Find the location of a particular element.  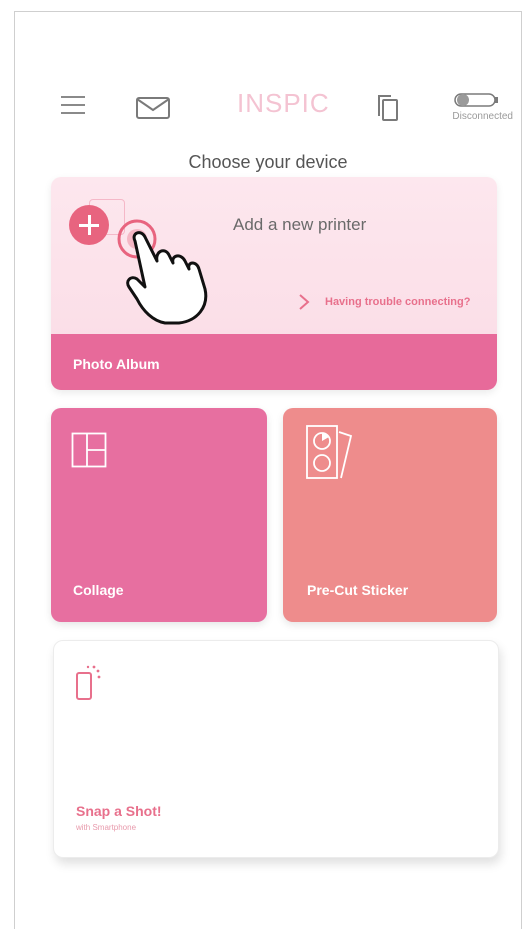

add-printer-label: Add a new printer is located at coordinates (300, 224).